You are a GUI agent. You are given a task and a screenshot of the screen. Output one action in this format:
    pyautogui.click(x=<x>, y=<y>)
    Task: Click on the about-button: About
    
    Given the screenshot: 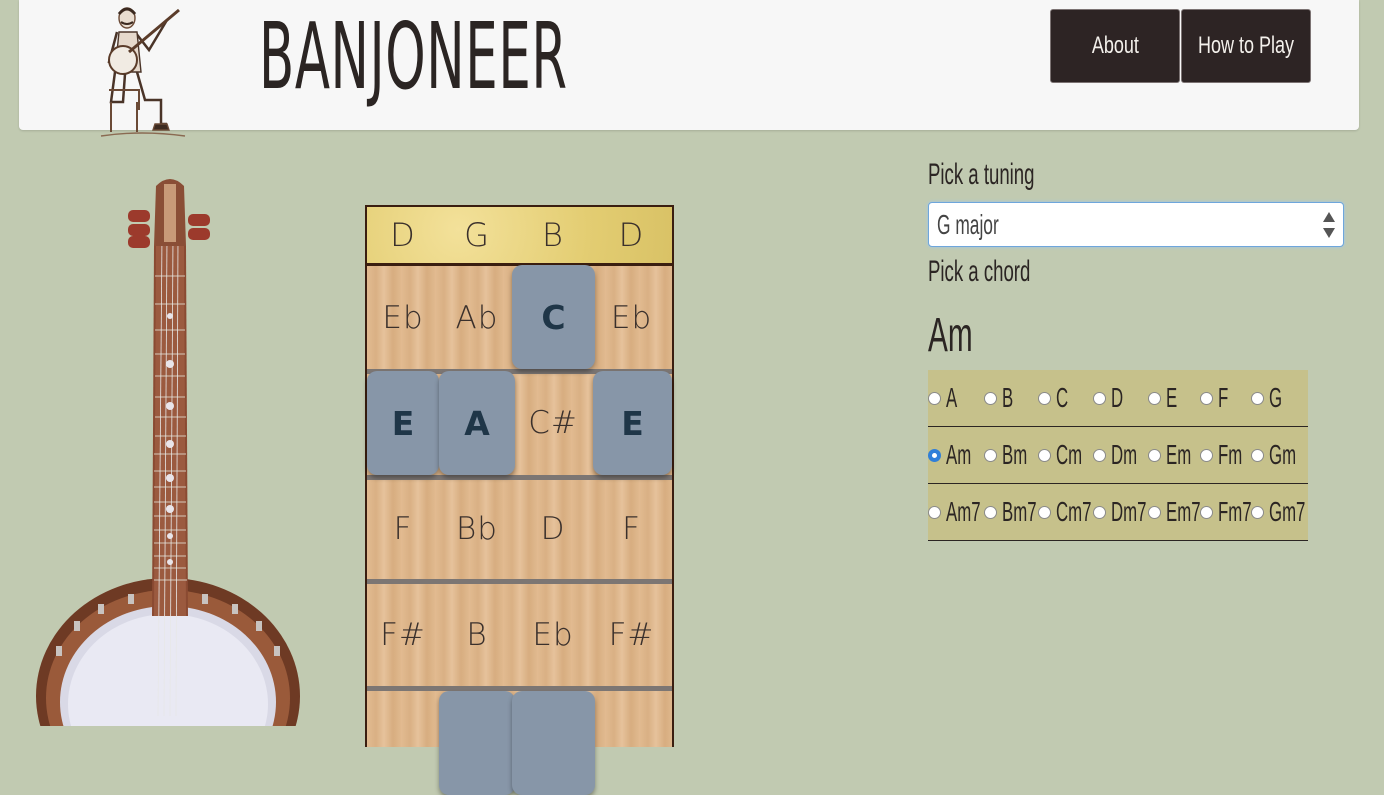 What is the action you would take?
    pyautogui.click(x=1115, y=46)
    